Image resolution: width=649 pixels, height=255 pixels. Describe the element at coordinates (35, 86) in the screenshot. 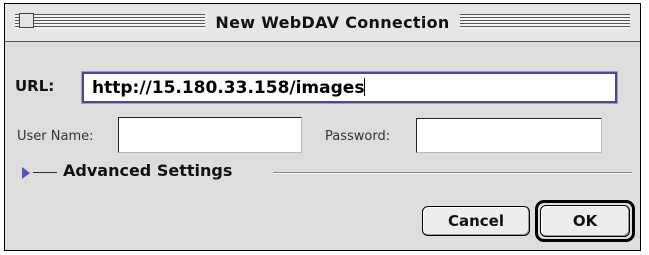

I see `url-label: URL:` at that location.